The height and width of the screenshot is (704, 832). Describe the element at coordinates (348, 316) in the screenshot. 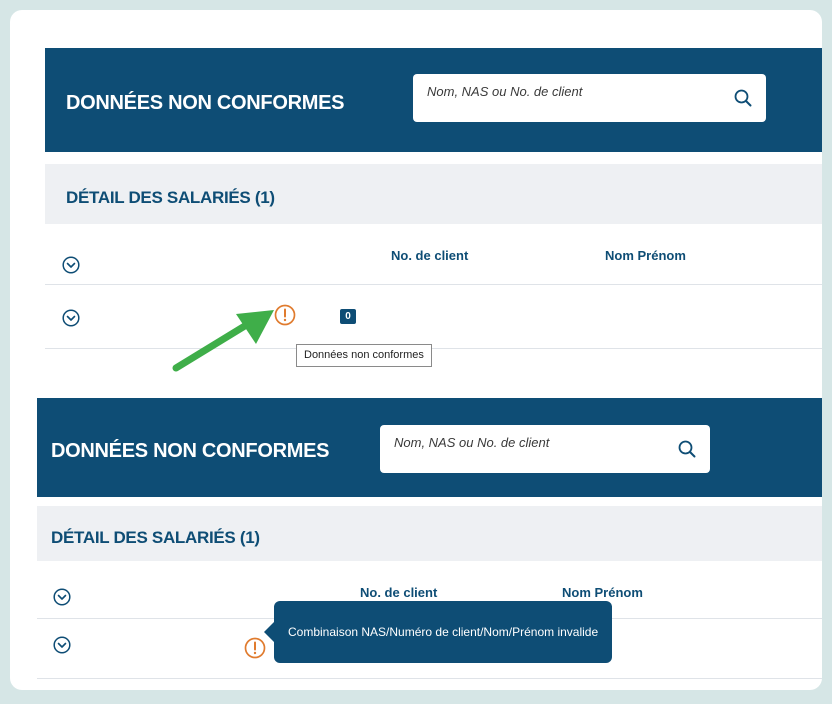

I see `count-badge: 0` at that location.